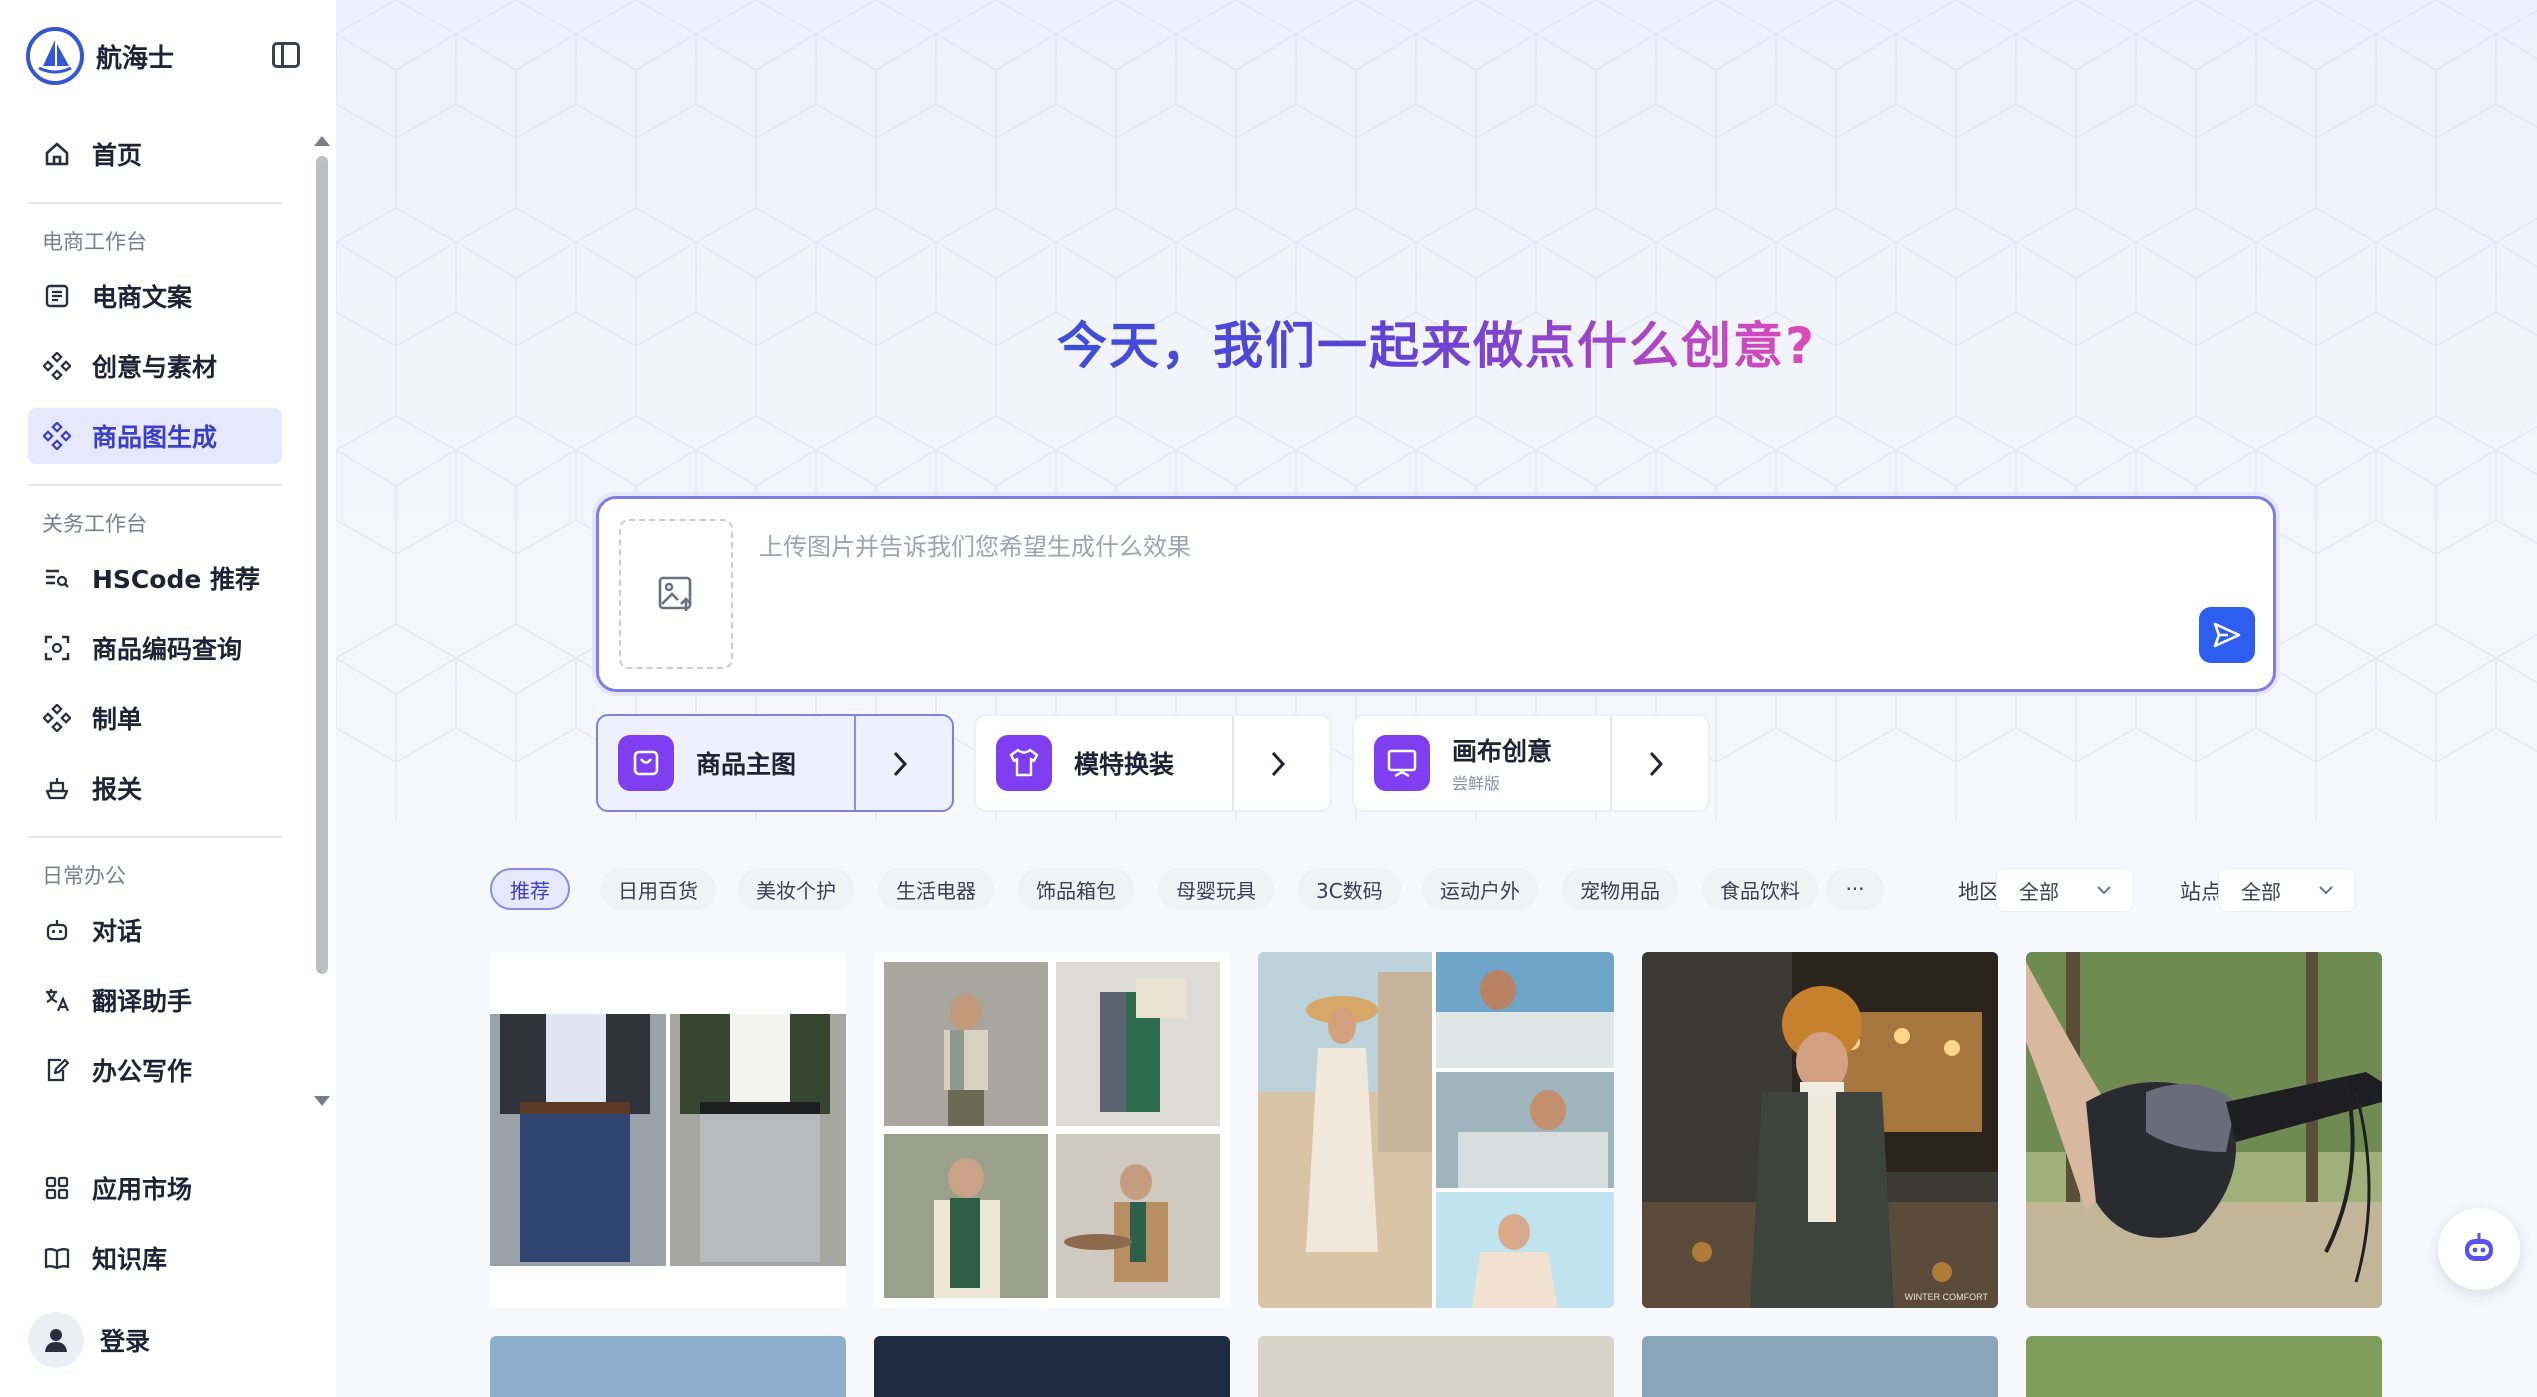 Image resolution: width=2537 pixels, height=1397 pixels. I want to click on tool-card-main-image: 商品主图, so click(775, 763).